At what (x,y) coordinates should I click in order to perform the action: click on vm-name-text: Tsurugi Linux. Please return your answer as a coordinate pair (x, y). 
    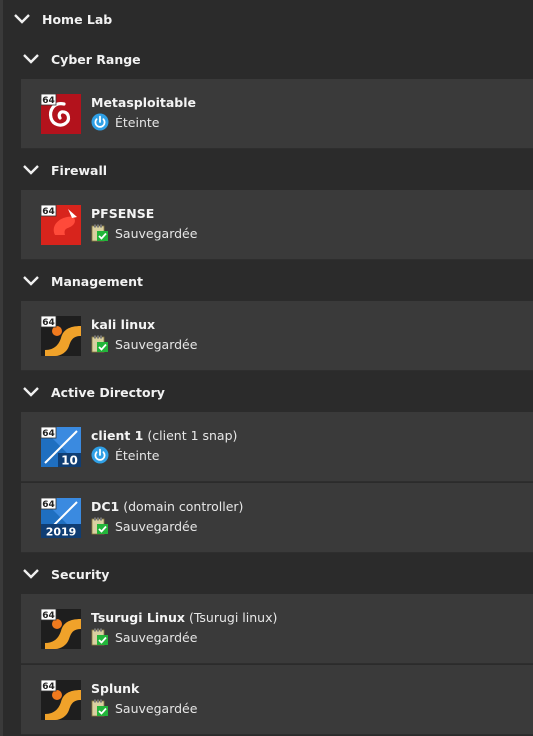
    Looking at the image, I should click on (138, 617).